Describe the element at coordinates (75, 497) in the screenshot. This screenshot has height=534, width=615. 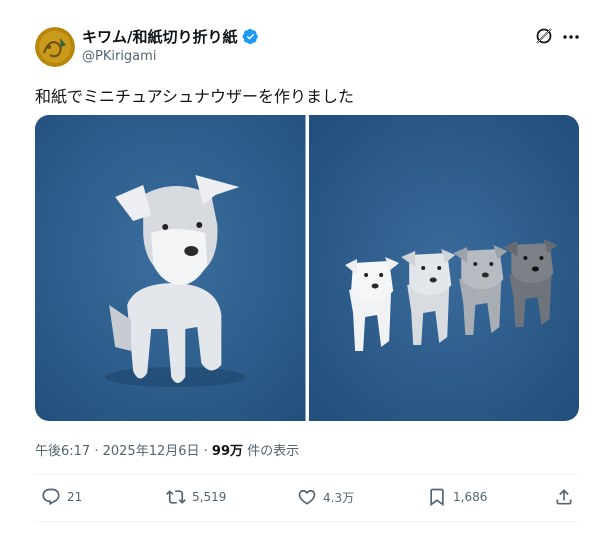
I see `reply-count: 21` at that location.